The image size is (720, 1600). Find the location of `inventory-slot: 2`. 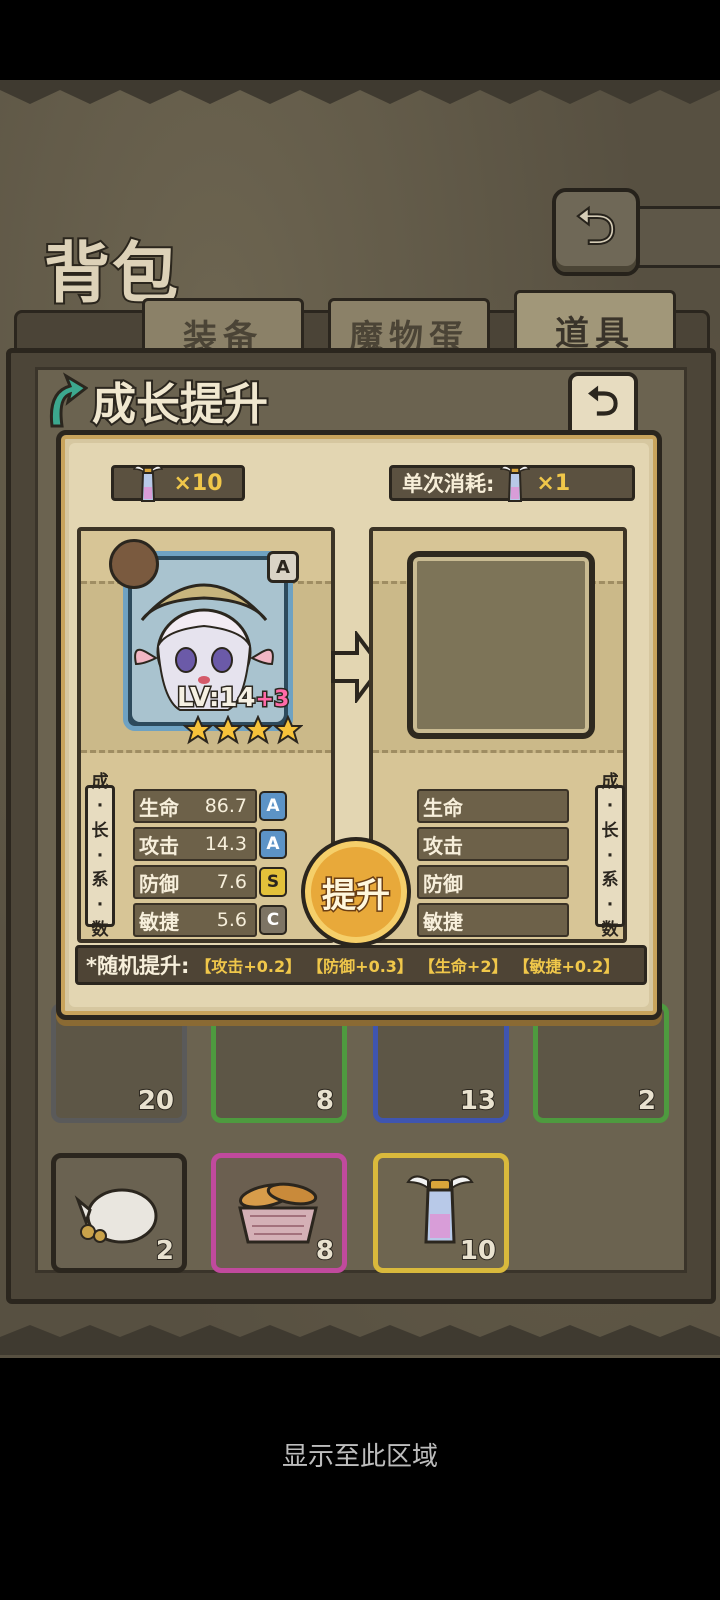

inventory-slot: 2 is located at coordinates (601, 1063).